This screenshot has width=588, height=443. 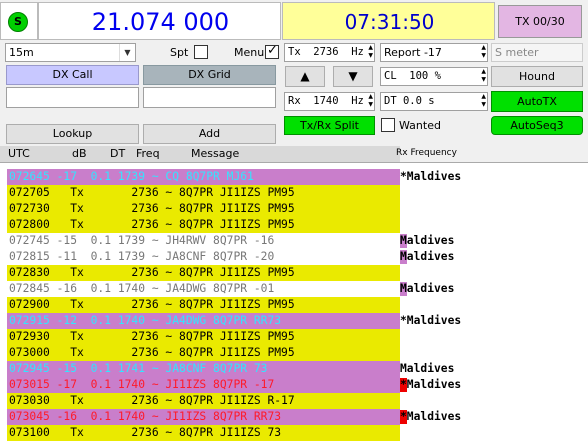 I want to click on log-row-message: 072745 -15 0.1 1739 ~ JH4RWV 8Q7PR -16, so click(x=142, y=240).